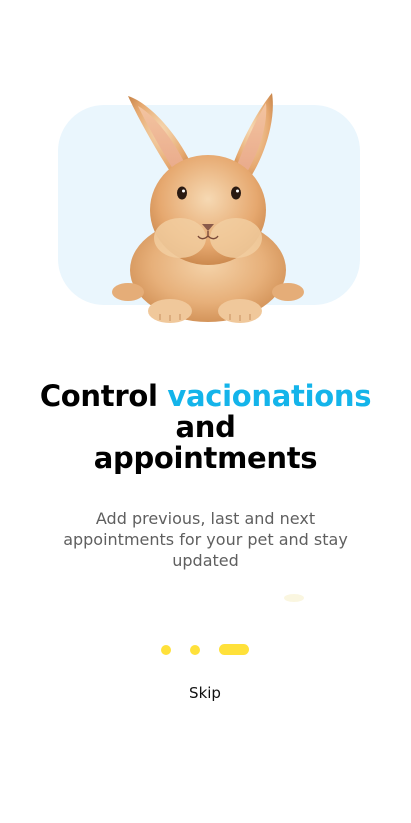 Image resolution: width=411 pixels, height=823 pixels. Describe the element at coordinates (98, 396) in the screenshot. I see `title-prefix: Control` at that location.